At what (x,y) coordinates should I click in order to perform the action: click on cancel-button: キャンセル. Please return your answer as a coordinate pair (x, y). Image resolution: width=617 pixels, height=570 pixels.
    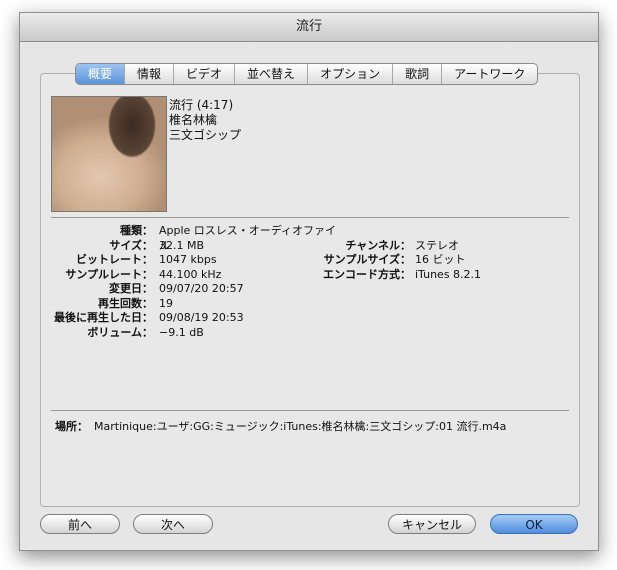
    Looking at the image, I should click on (432, 524).